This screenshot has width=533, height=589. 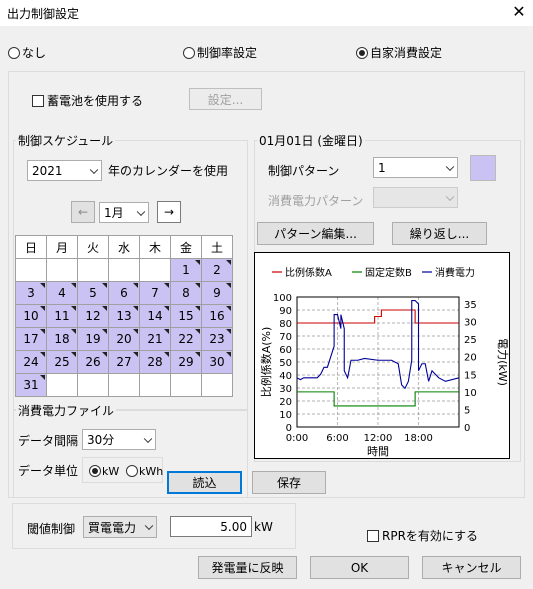 I want to click on ok-button: OK, so click(x=359, y=567).